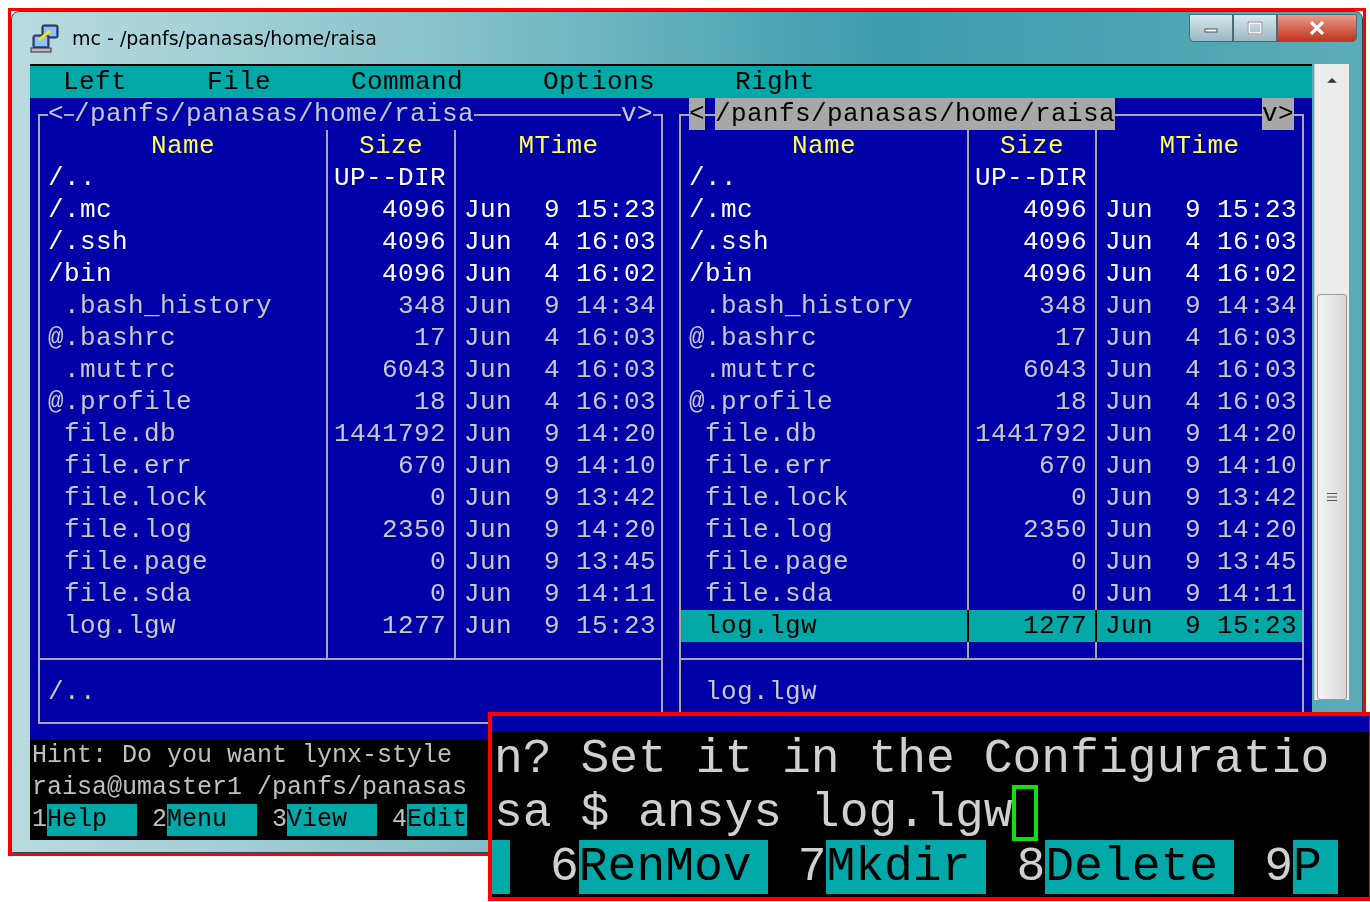 The width and height of the screenshot is (1370, 902). Describe the element at coordinates (184, 338) in the screenshot. I see `file-name: @.bashrc` at that location.